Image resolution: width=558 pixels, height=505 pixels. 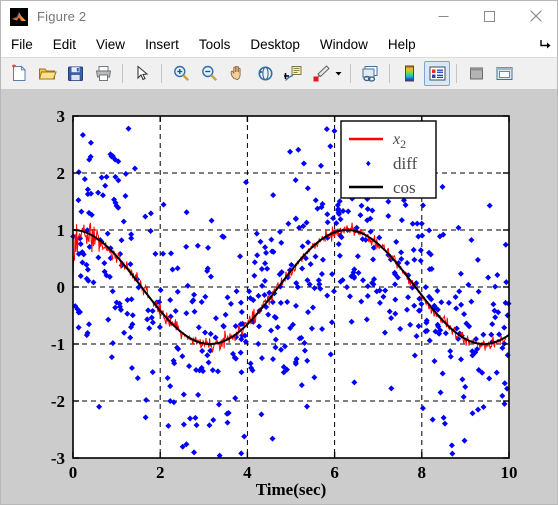 What do you see at coordinates (142, 73) in the screenshot?
I see `pointer-select-icon` at bounding box center [142, 73].